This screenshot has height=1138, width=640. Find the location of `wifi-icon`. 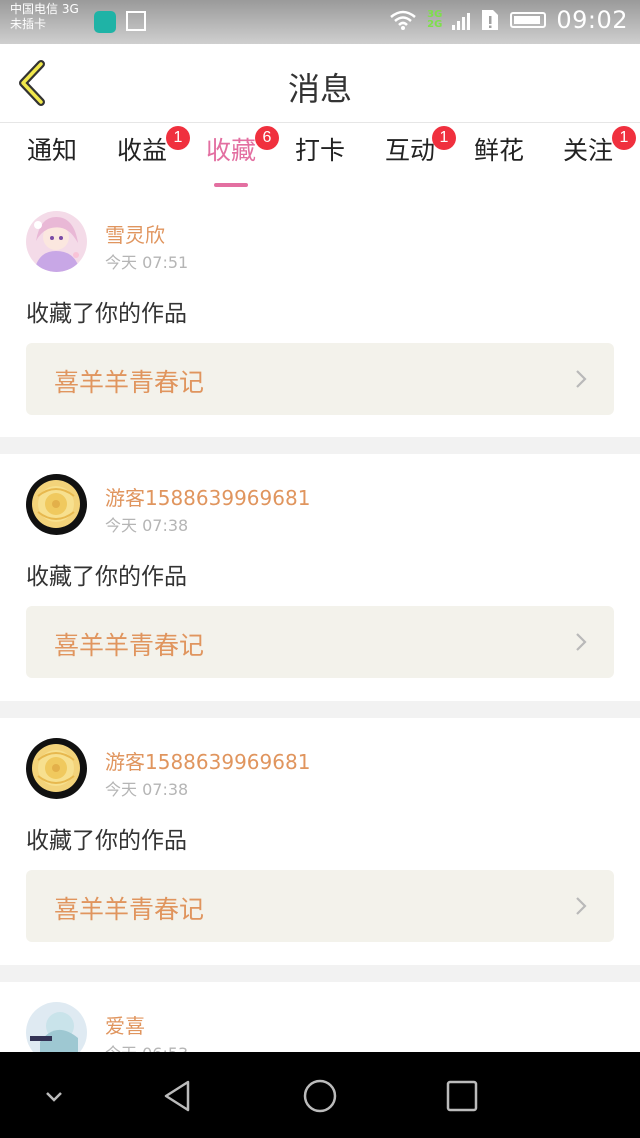

wifi-icon is located at coordinates (403, 20).